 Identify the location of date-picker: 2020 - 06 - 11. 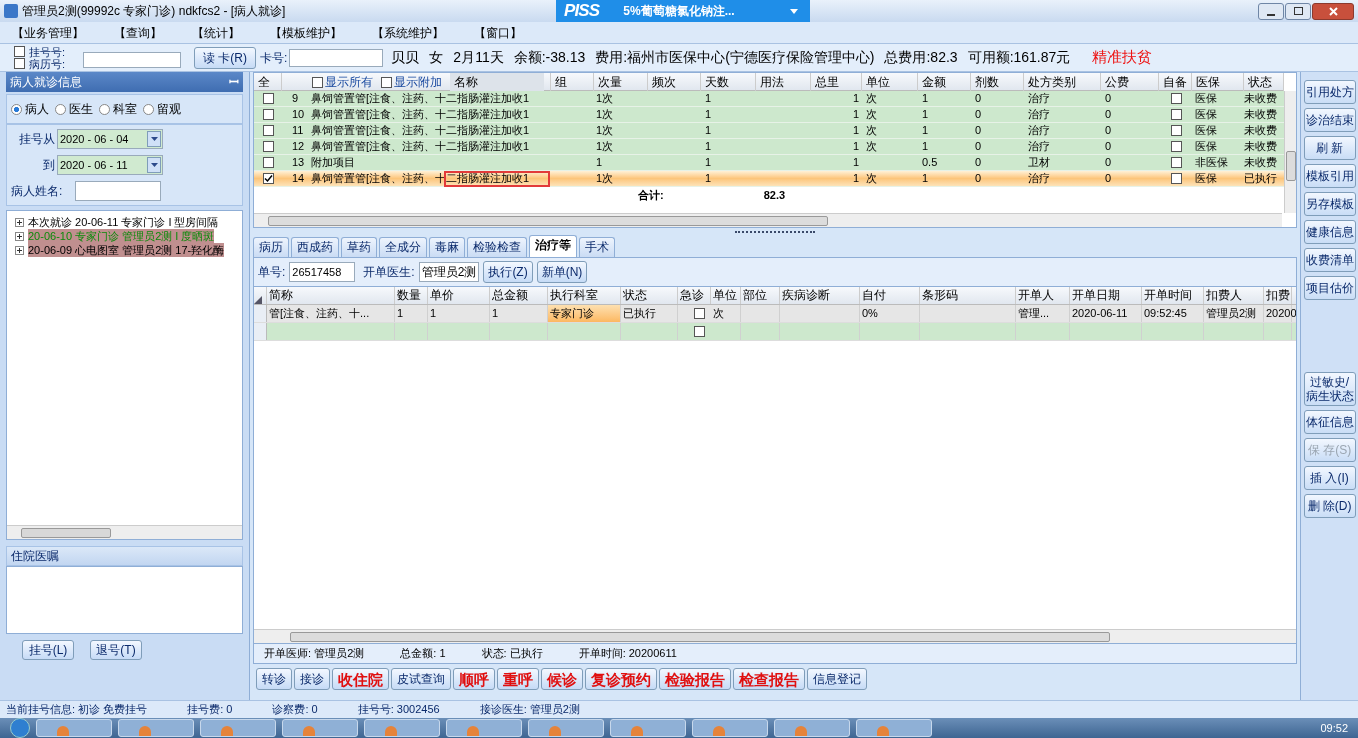
(110, 165).